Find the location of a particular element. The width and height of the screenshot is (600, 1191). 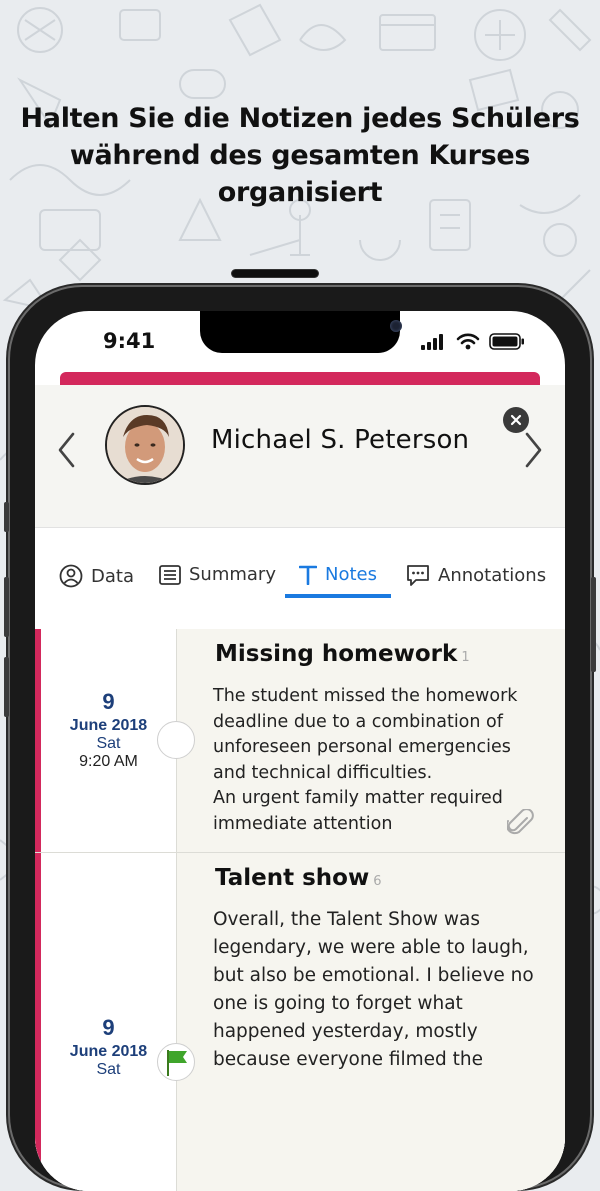

tab-summary-label: Summary is located at coordinates (232, 574).